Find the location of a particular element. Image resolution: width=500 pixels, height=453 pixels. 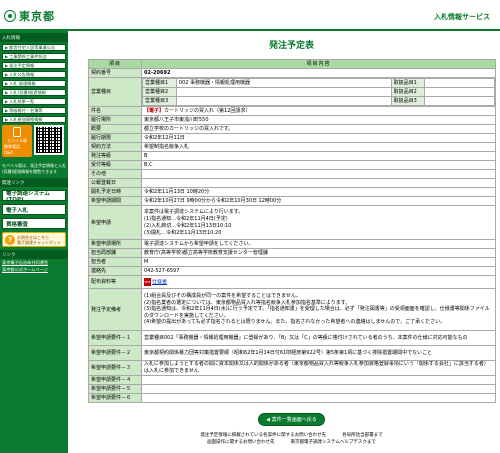

notes-line: (1)組合員及びその構成員が同一の案件を希望することはできません。 is located at coordinates (222, 296).